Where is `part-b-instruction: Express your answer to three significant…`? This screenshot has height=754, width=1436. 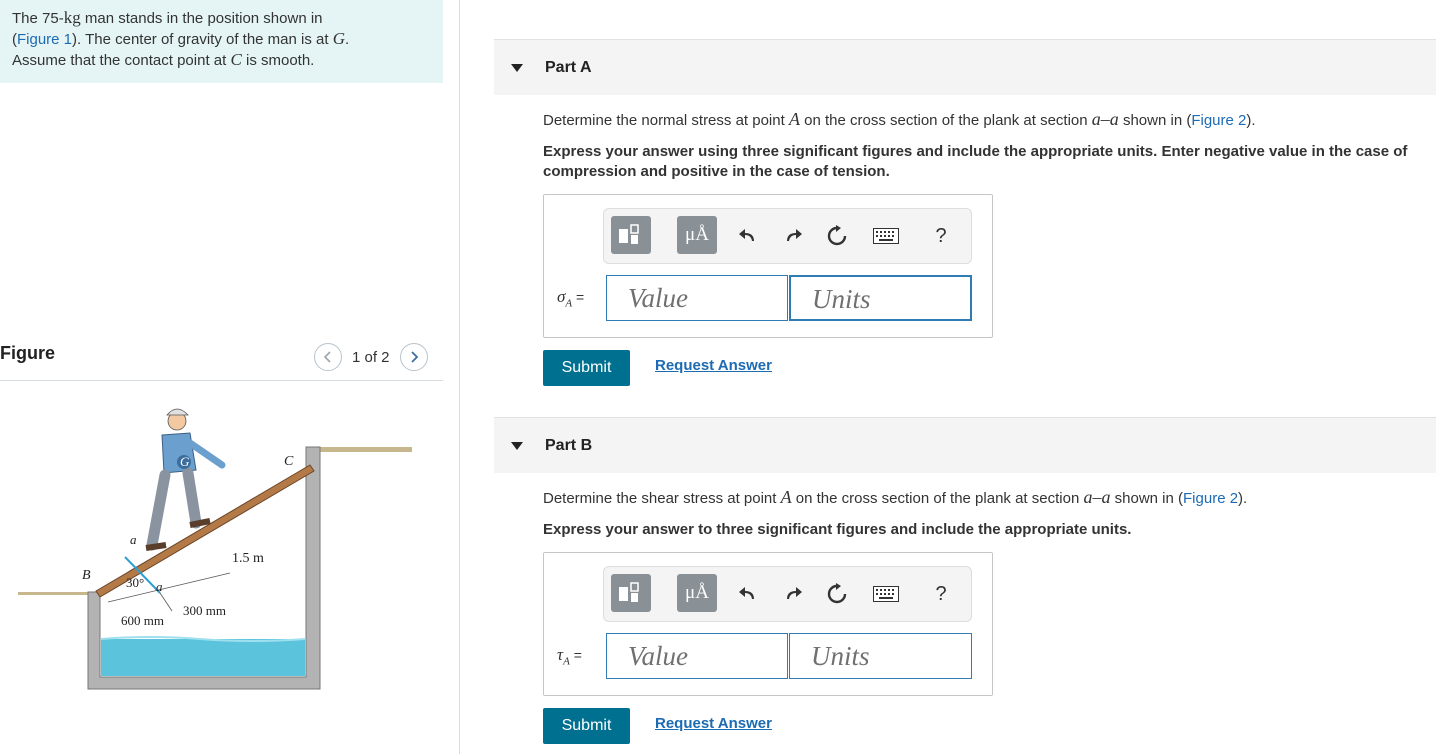 part-b-instruction: Express your answer to three significant… is located at coordinates (837, 529).